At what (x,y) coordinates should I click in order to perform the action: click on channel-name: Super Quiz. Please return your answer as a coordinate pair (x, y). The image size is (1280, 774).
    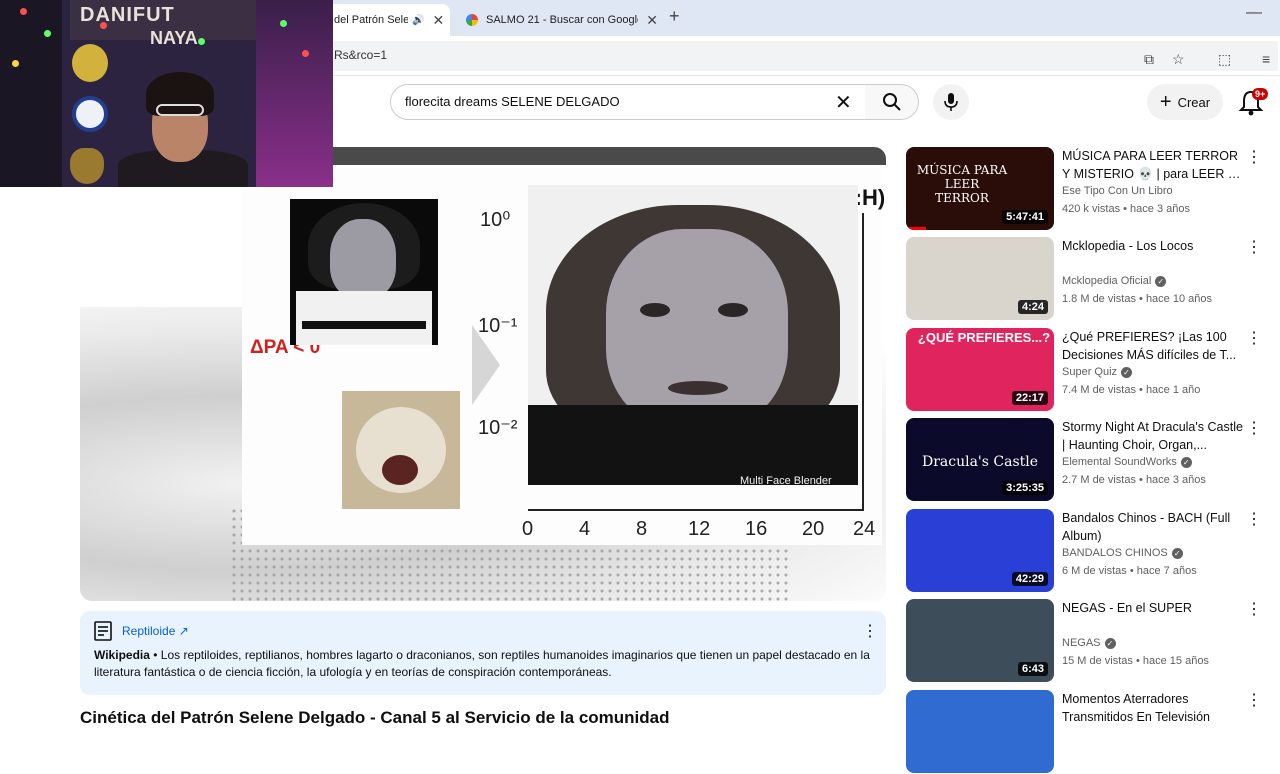
    Looking at the image, I should click on (1089, 372).